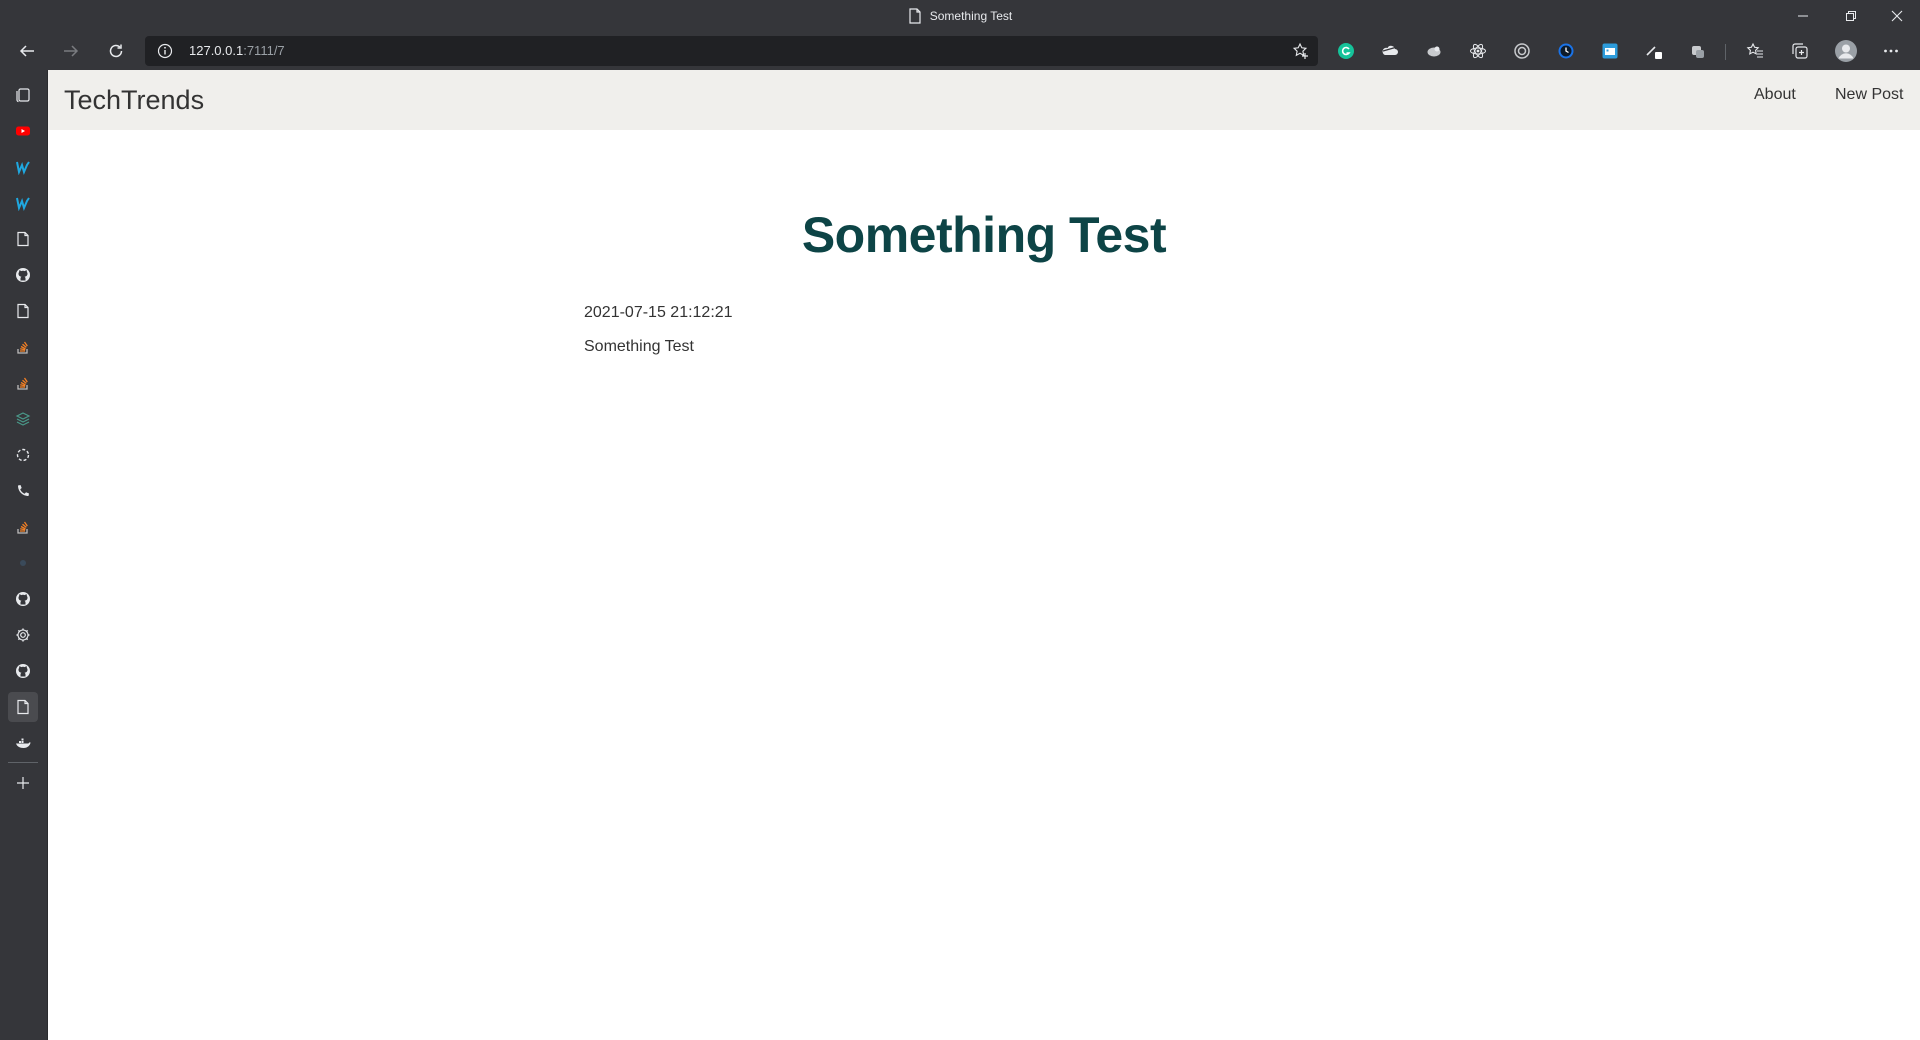 This screenshot has height=1040, width=1920. I want to click on window-title: Something Test, so click(960, 16).